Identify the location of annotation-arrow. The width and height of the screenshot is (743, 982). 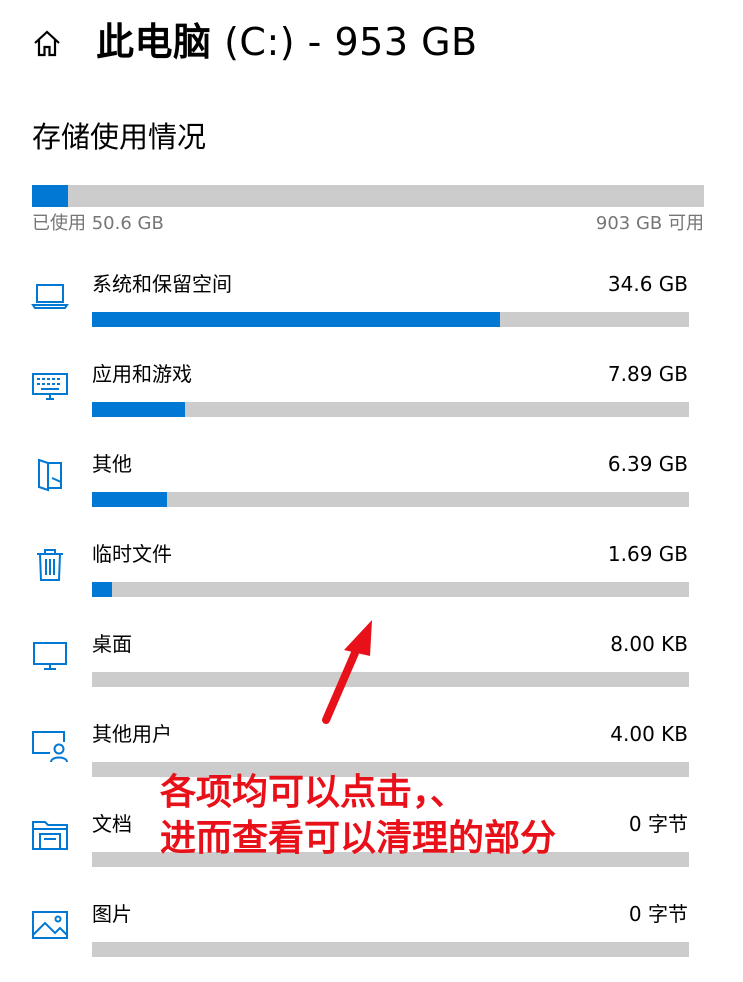
(347, 672).